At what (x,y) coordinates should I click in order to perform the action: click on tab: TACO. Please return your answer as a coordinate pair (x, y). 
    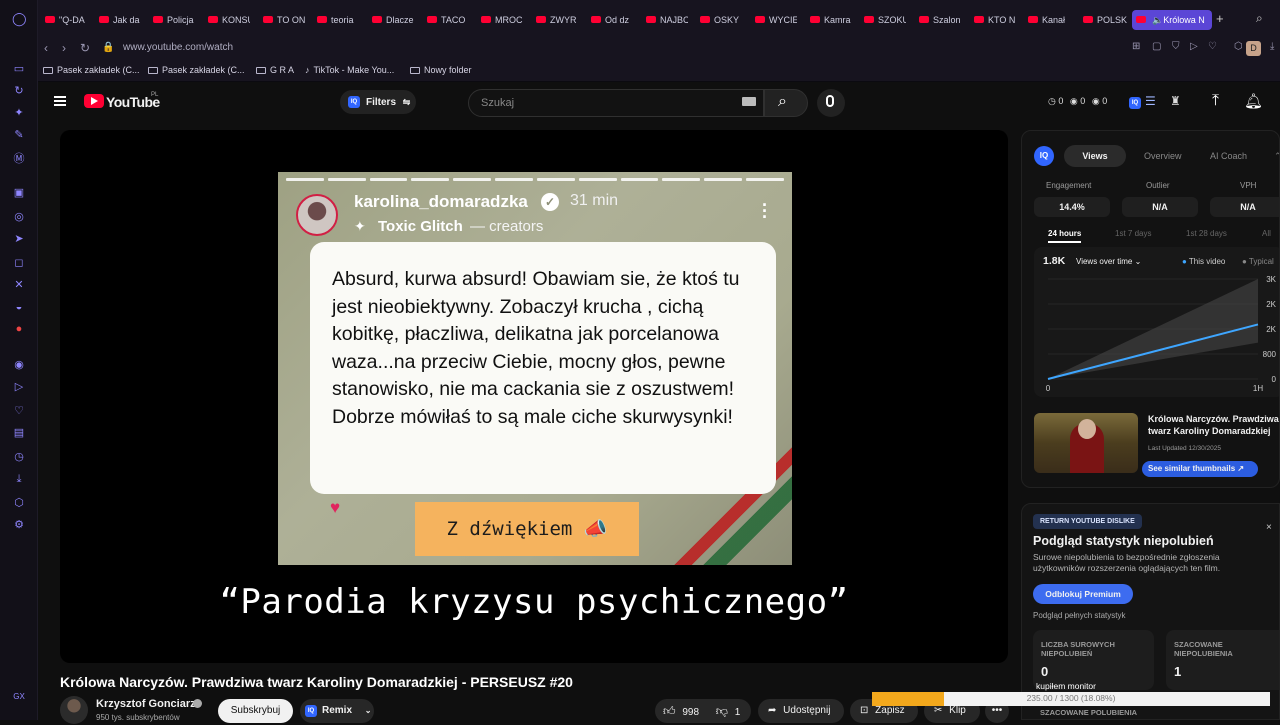
    Looking at the image, I should click on (448, 20).